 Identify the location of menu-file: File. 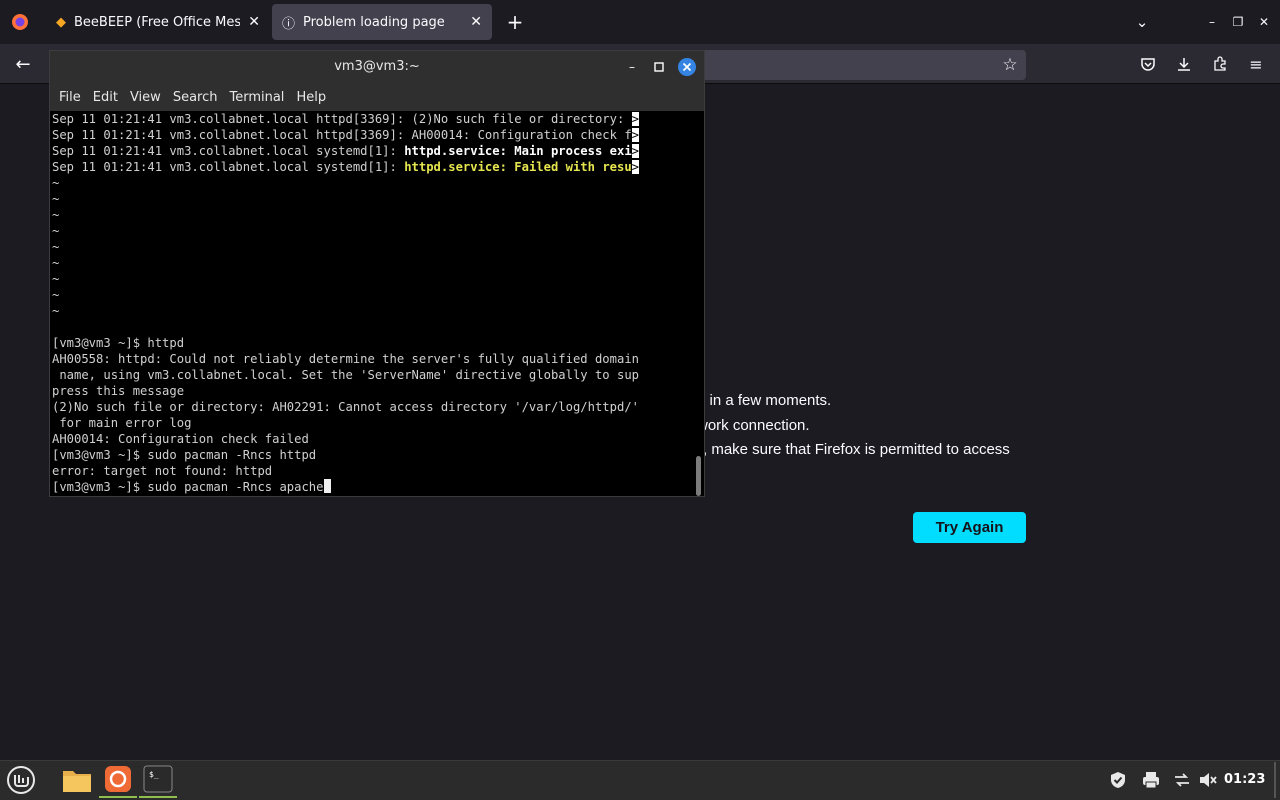
(70, 97).